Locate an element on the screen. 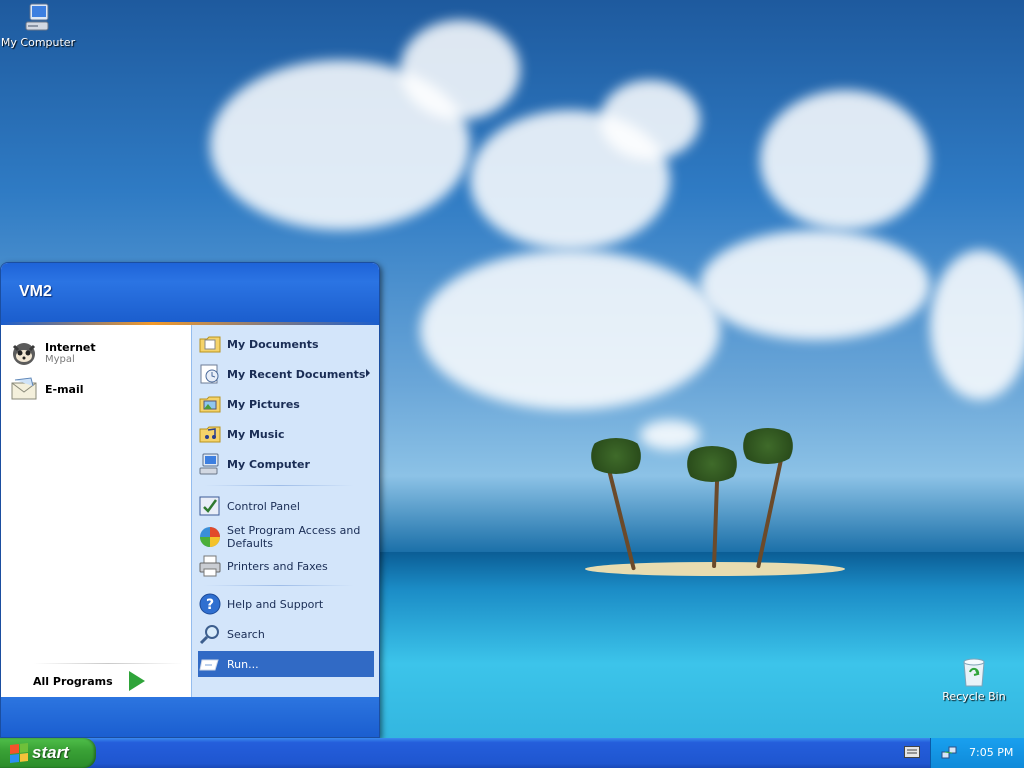  email-icon is located at coordinates (24, 389).